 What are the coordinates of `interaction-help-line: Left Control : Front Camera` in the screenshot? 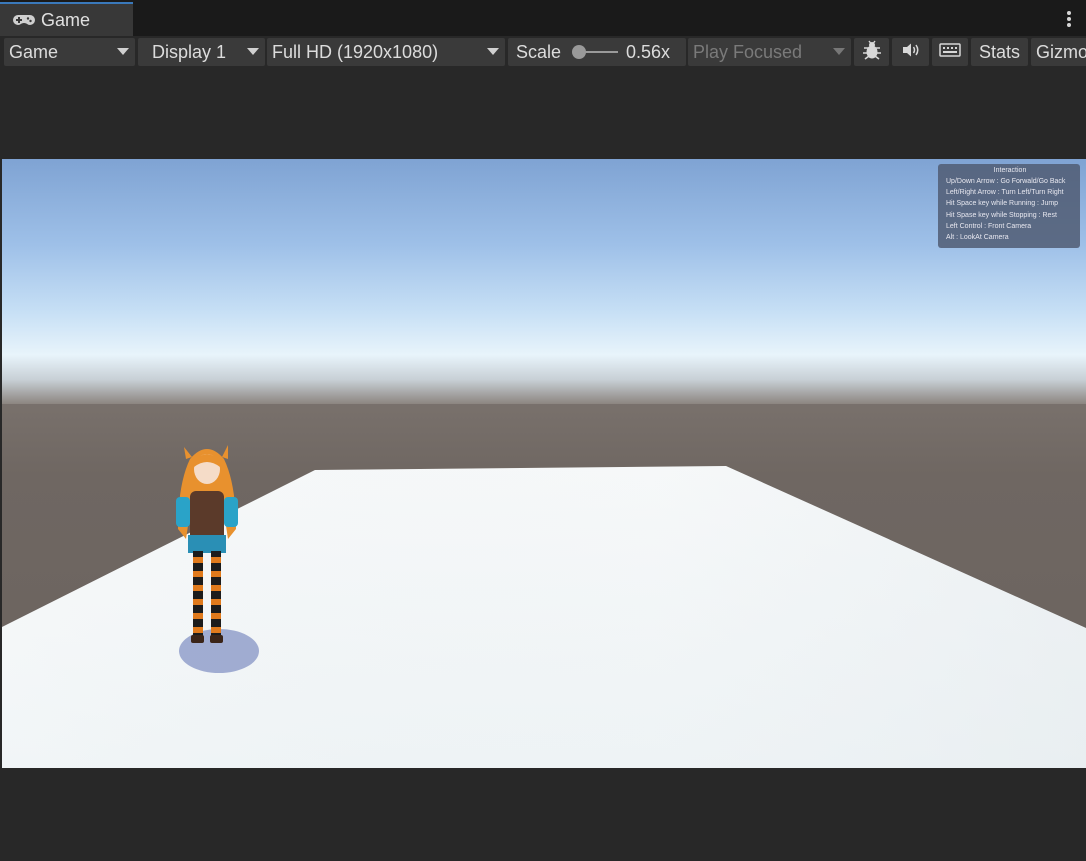 It's located at (989, 226).